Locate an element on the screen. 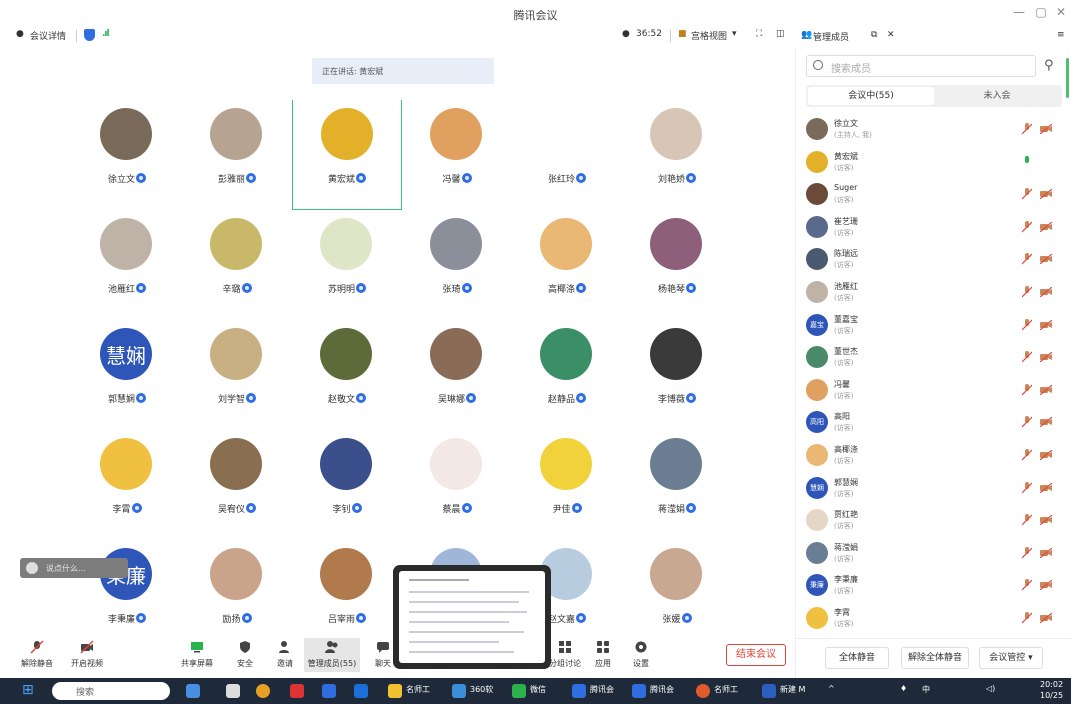 The height and width of the screenshot is (704, 1071). word-icon is located at coordinates (769, 691).